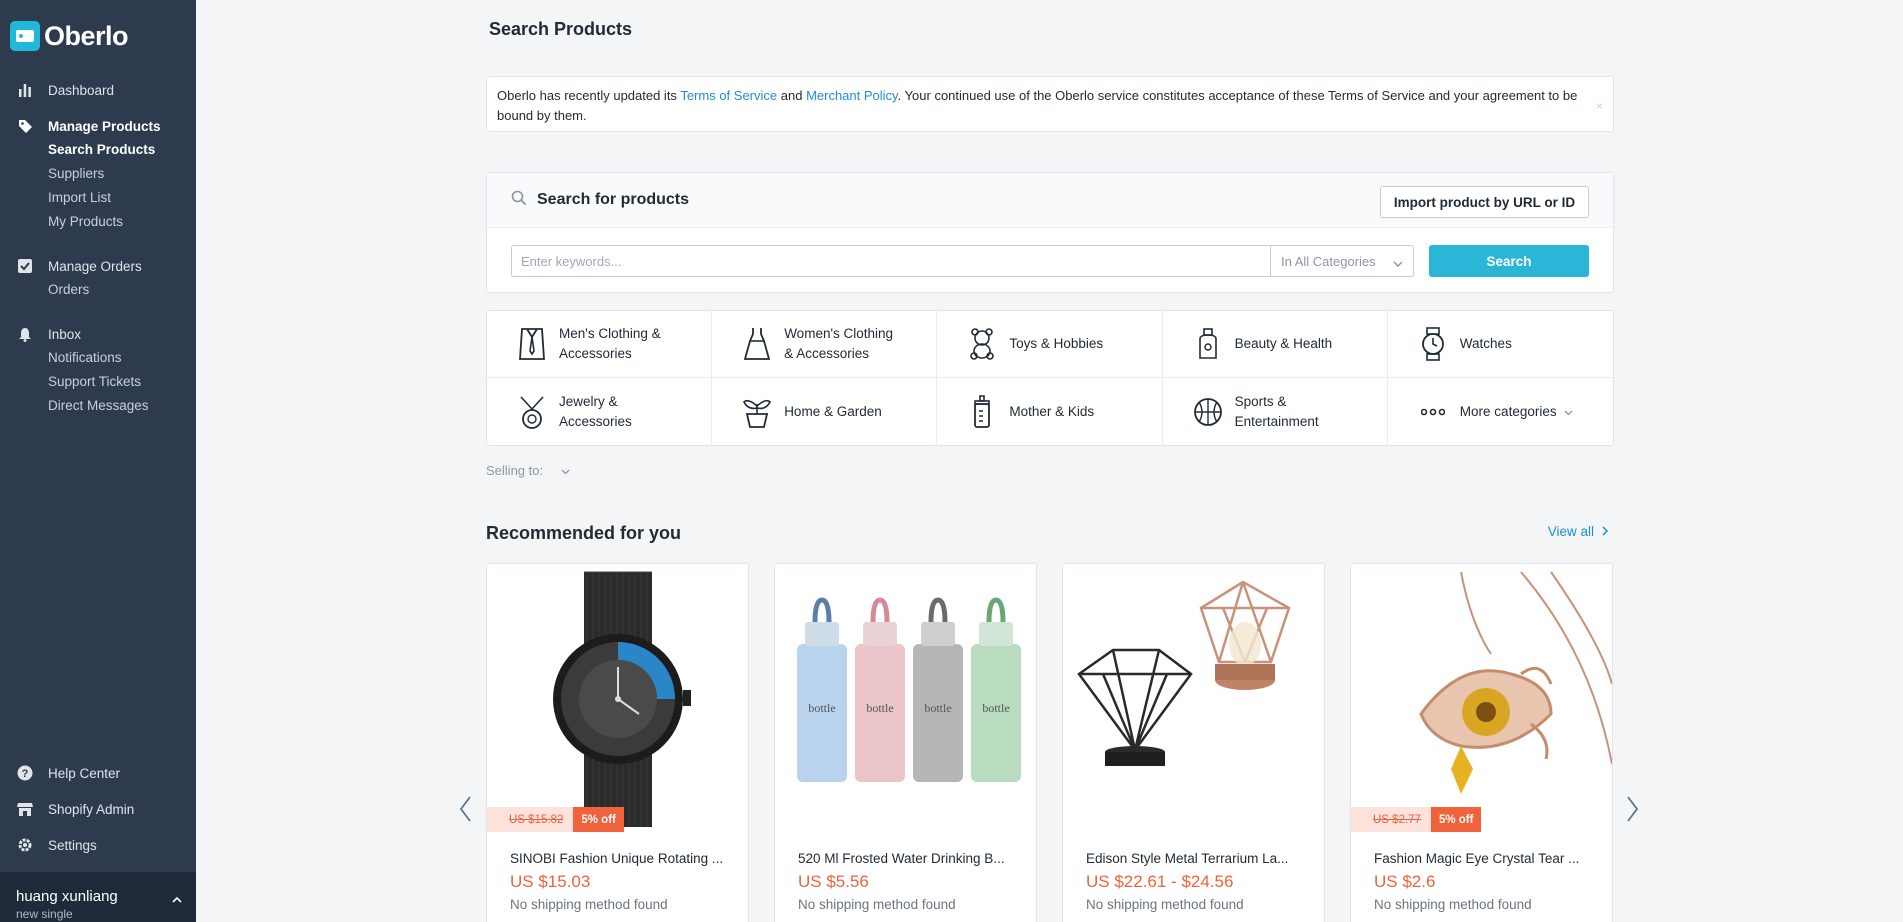 The height and width of the screenshot is (922, 1903). What do you see at coordinates (728, 95) in the screenshot?
I see `terms-of-service-link: Terms of Service` at bounding box center [728, 95].